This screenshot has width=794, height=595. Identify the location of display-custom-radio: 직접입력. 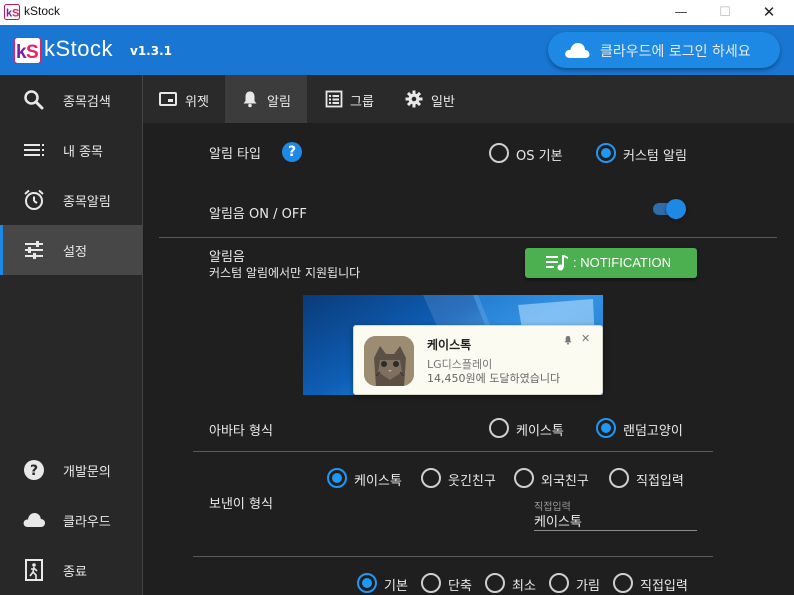
(658, 583).